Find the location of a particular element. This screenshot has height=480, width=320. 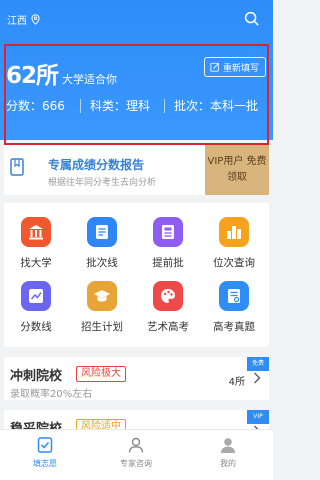

tool-exam-papers: 高考真题 is located at coordinates (234, 307).